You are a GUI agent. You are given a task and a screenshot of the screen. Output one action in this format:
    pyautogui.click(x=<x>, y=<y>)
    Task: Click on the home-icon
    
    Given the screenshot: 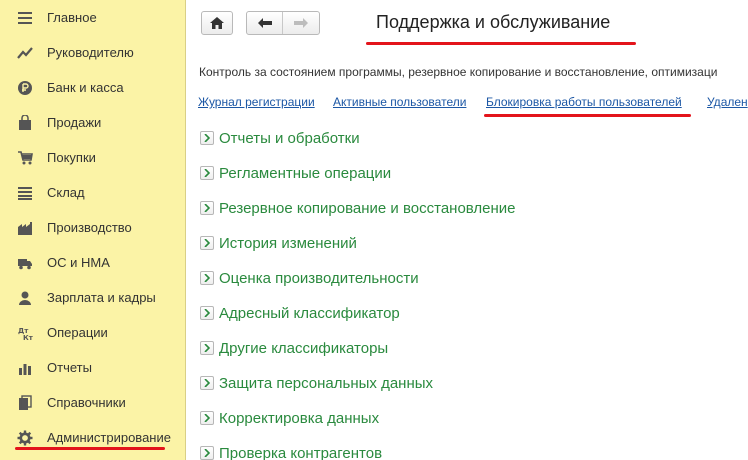 What is the action you would take?
    pyautogui.click(x=217, y=23)
    